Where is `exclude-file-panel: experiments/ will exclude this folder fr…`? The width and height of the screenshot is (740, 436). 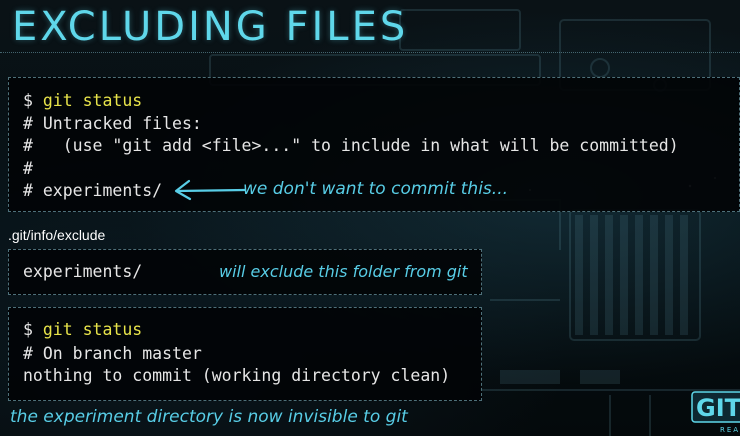
exclude-file-panel: experiments/ will exclude this folder fr… is located at coordinates (245, 272).